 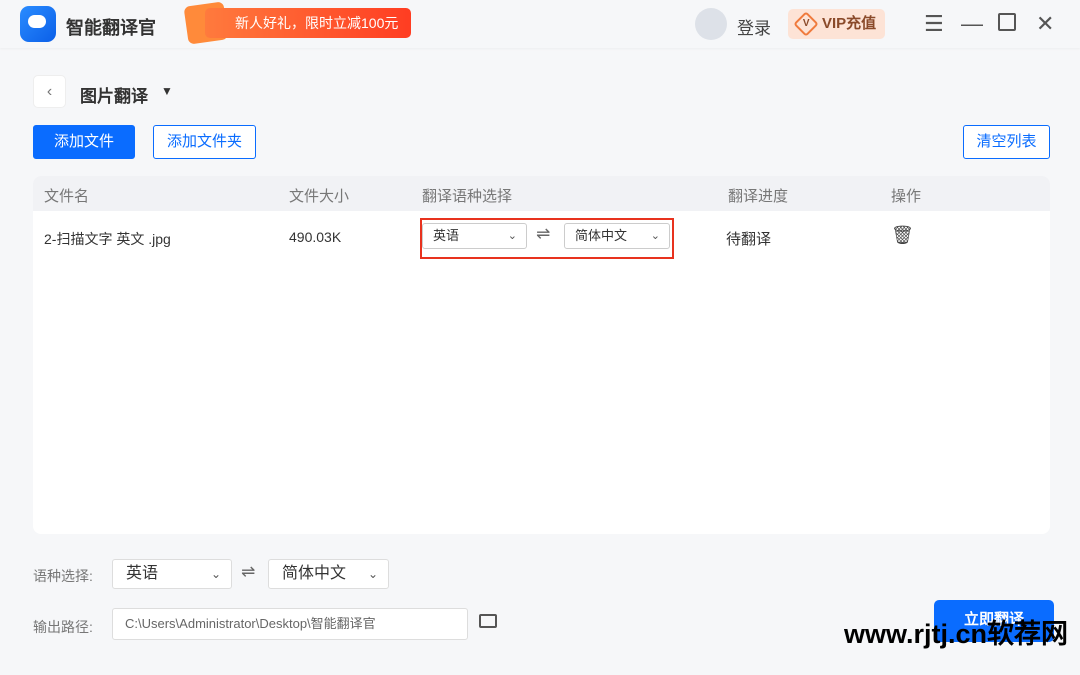 I want to click on status: 待翻译, so click(x=749, y=239).